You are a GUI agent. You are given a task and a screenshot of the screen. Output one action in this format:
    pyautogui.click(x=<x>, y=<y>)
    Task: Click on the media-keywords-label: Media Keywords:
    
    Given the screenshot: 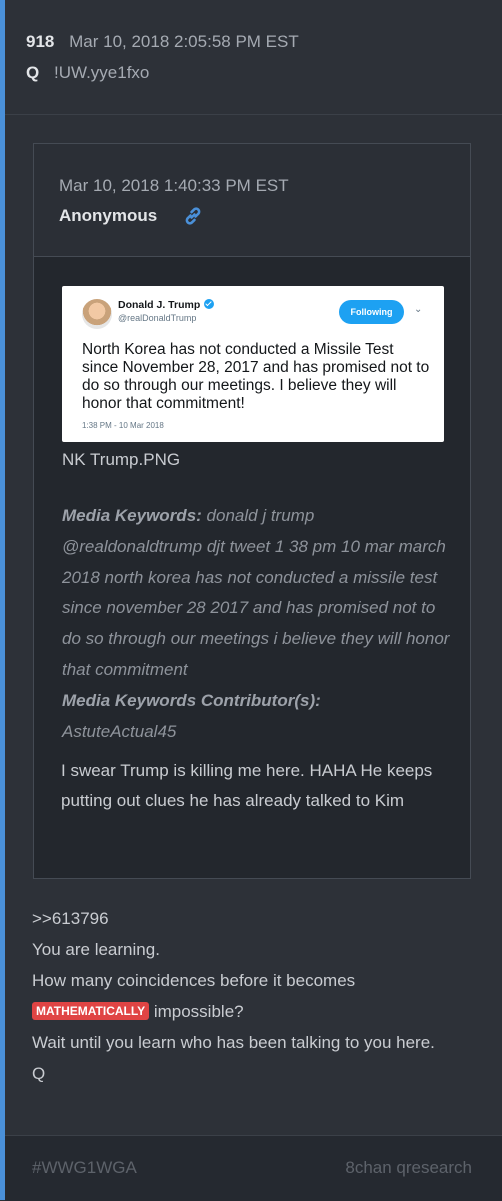 What is the action you would take?
    pyautogui.click(x=132, y=515)
    